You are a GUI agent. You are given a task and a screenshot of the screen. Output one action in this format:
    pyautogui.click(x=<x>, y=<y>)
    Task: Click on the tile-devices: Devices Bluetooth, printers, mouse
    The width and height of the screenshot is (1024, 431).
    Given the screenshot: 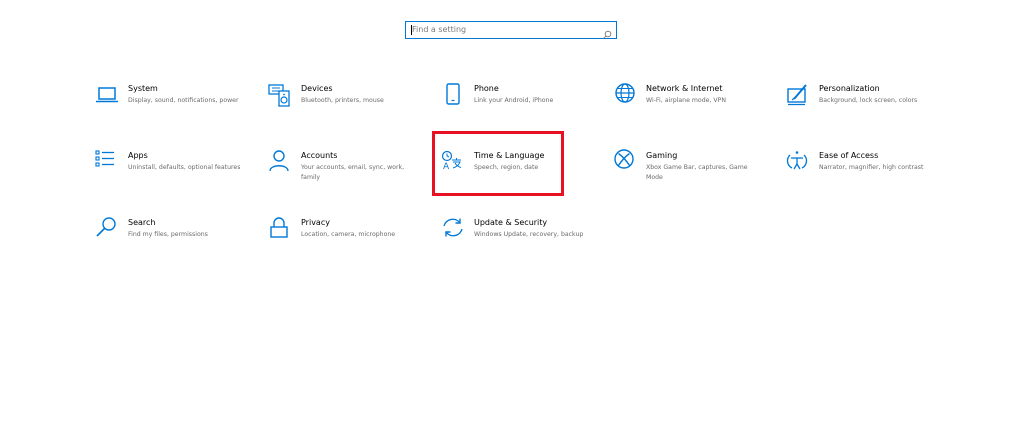 What is the action you would take?
    pyautogui.click(x=347, y=107)
    